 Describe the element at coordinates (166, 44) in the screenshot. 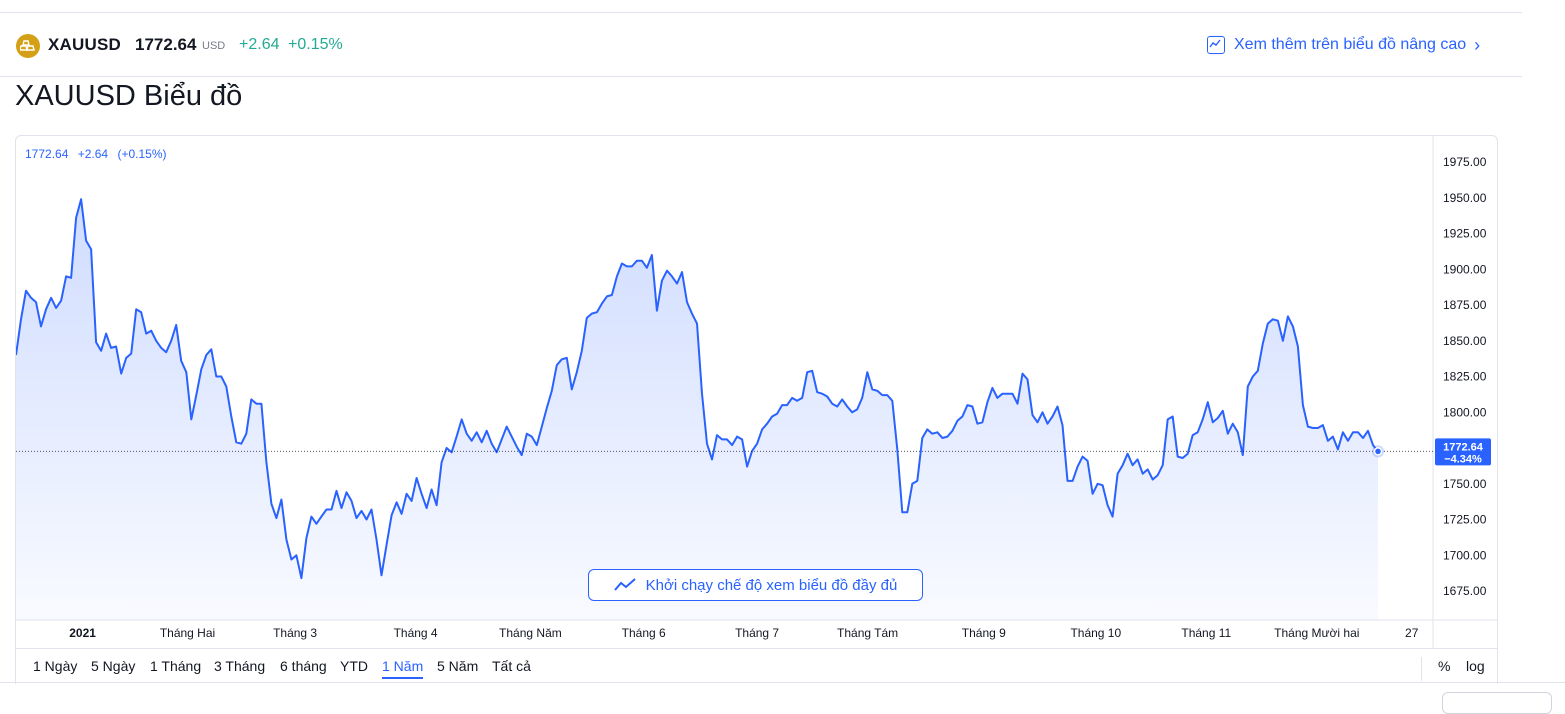

I see `last-price: 1772.64` at that location.